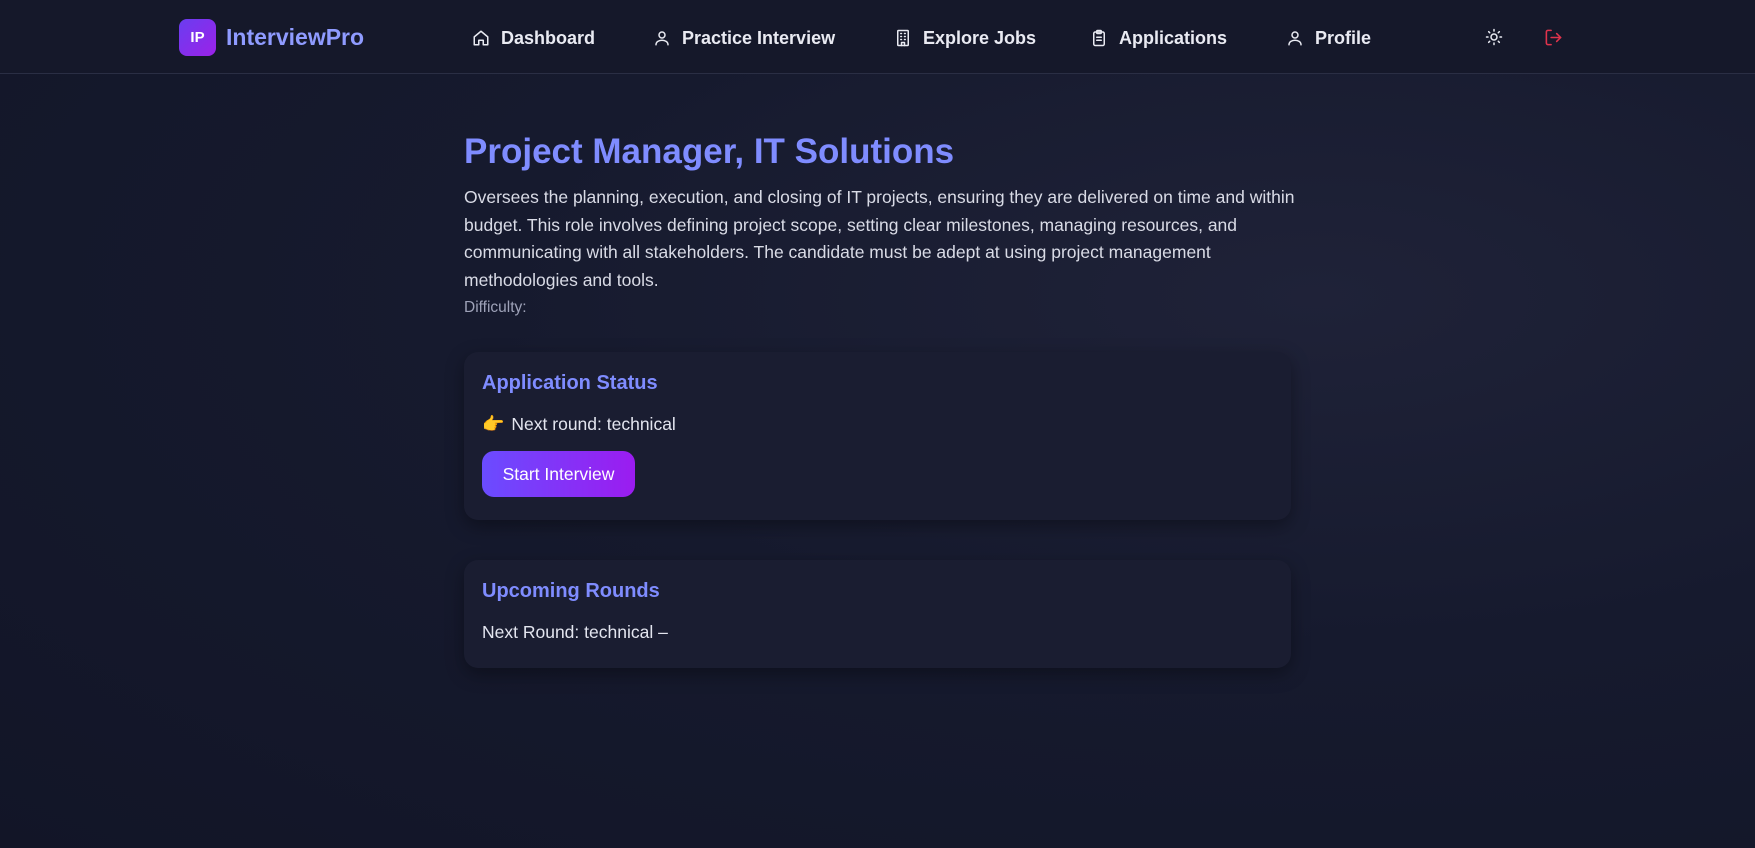  What do you see at coordinates (1343, 37) in the screenshot?
I see `nav-item-label: Profile` at bounding box center [1343, 37].